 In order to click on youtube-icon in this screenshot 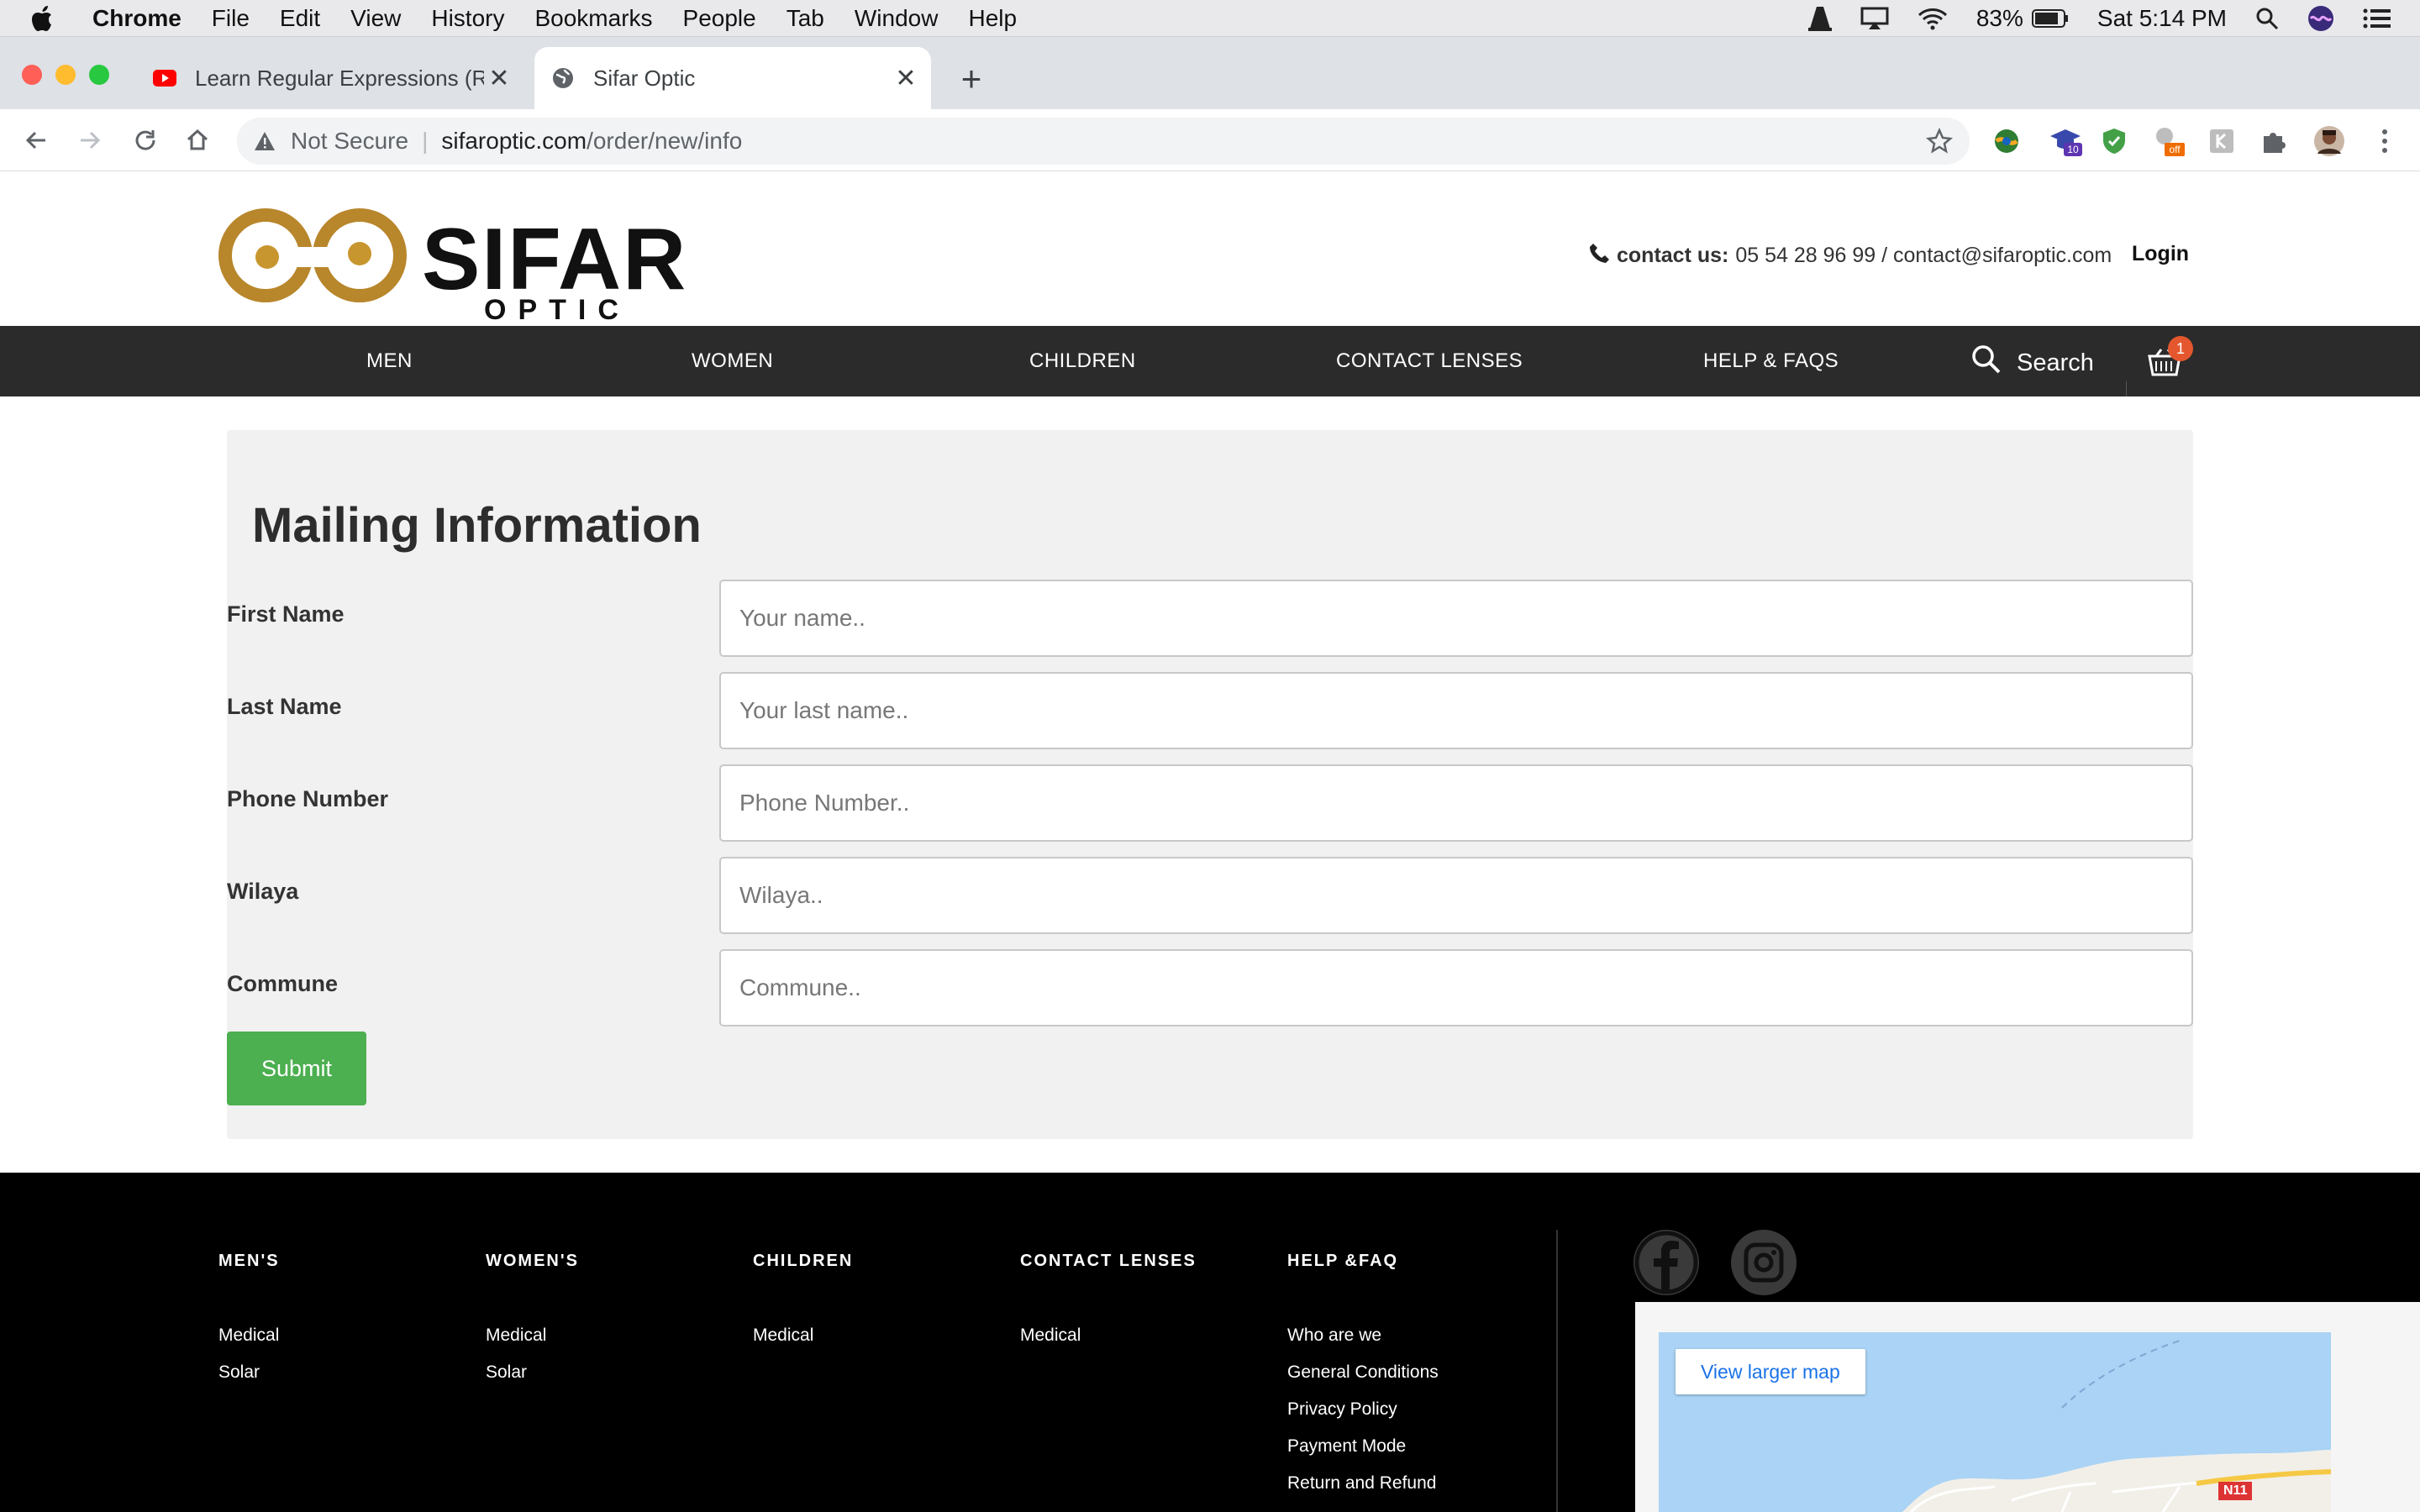, I will do `click(165, 78)`.